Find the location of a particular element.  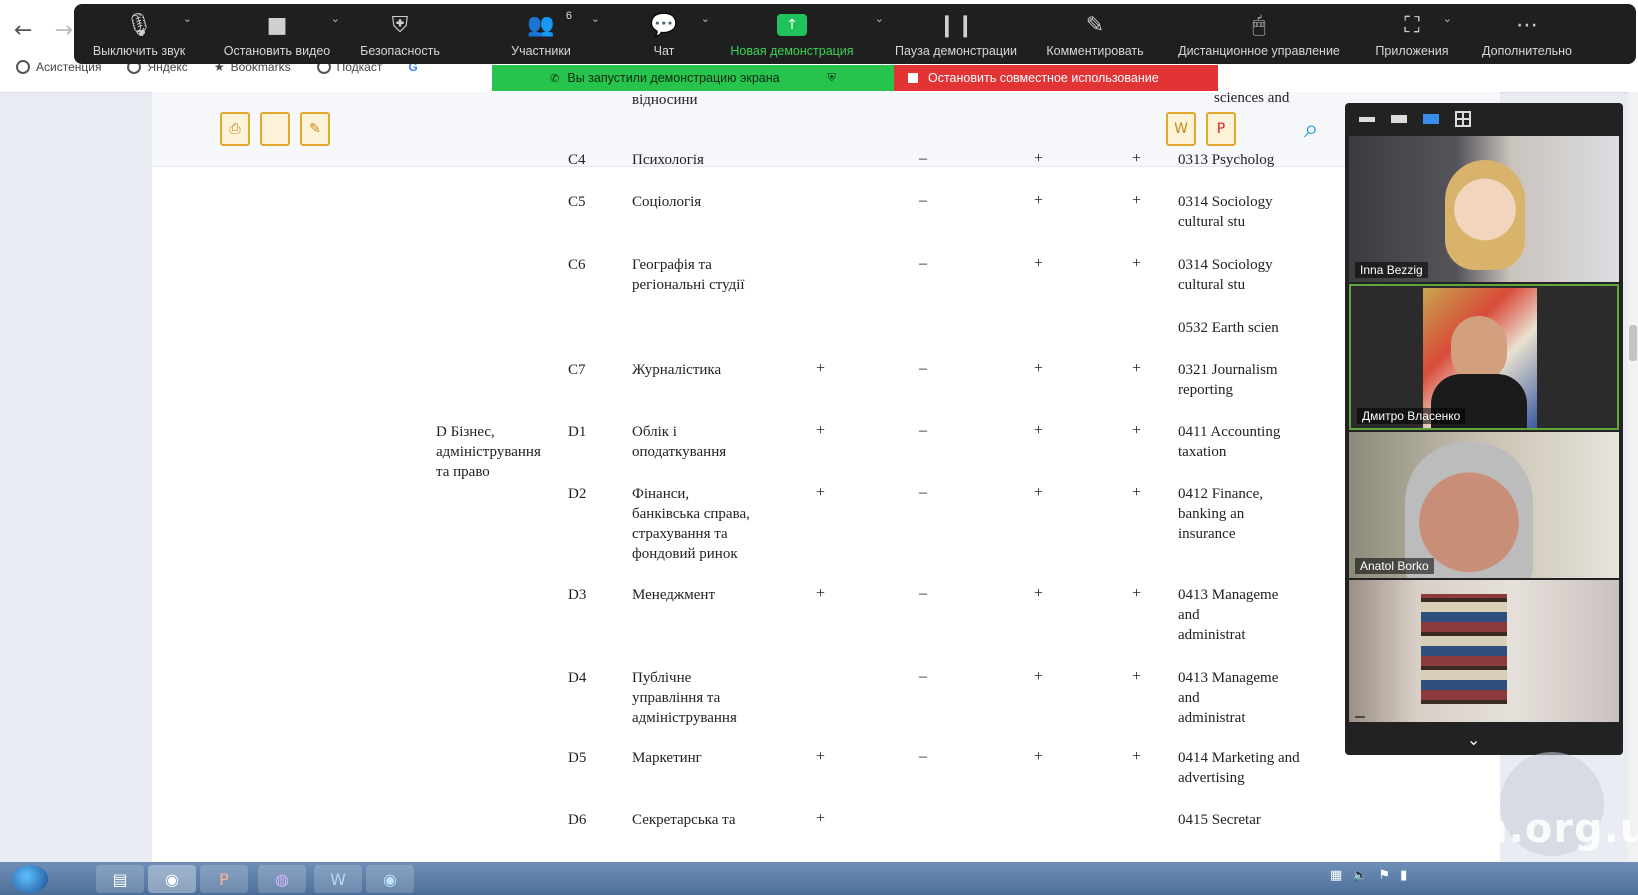

mouse-icon: 🖱 is located at coordinates (1259, 25).